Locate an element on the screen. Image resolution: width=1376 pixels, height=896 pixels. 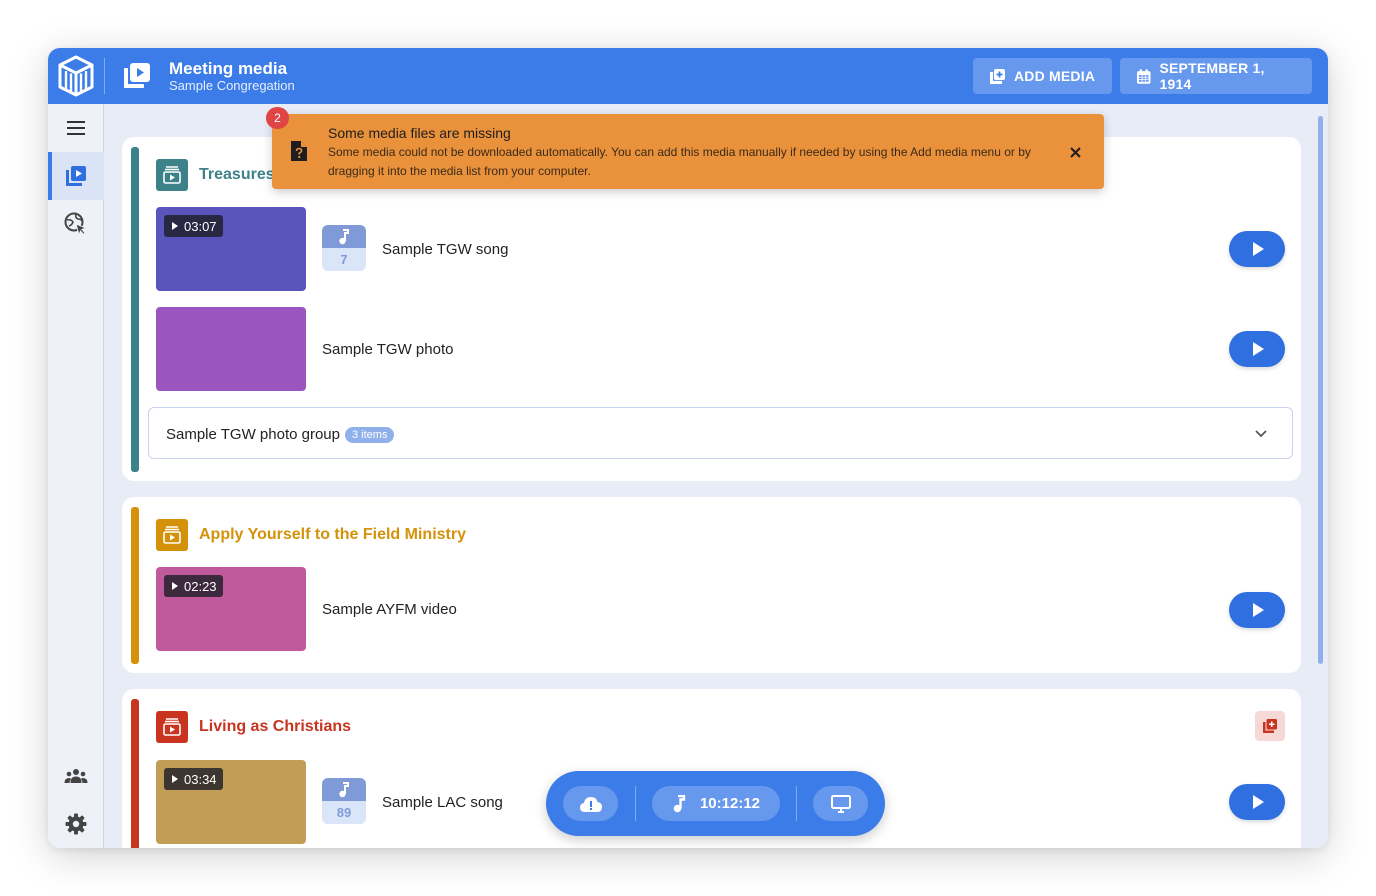
sidebar is located at coordinates (76, 476).